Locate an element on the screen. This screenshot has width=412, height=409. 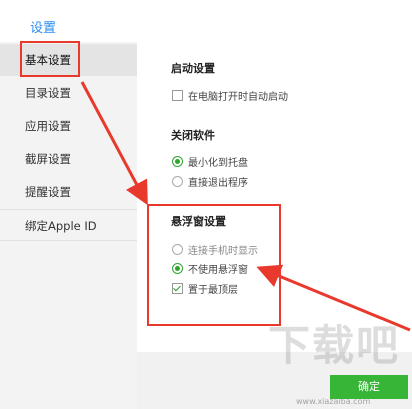
title-bar: 设置 is located at coordinates (206, 20).